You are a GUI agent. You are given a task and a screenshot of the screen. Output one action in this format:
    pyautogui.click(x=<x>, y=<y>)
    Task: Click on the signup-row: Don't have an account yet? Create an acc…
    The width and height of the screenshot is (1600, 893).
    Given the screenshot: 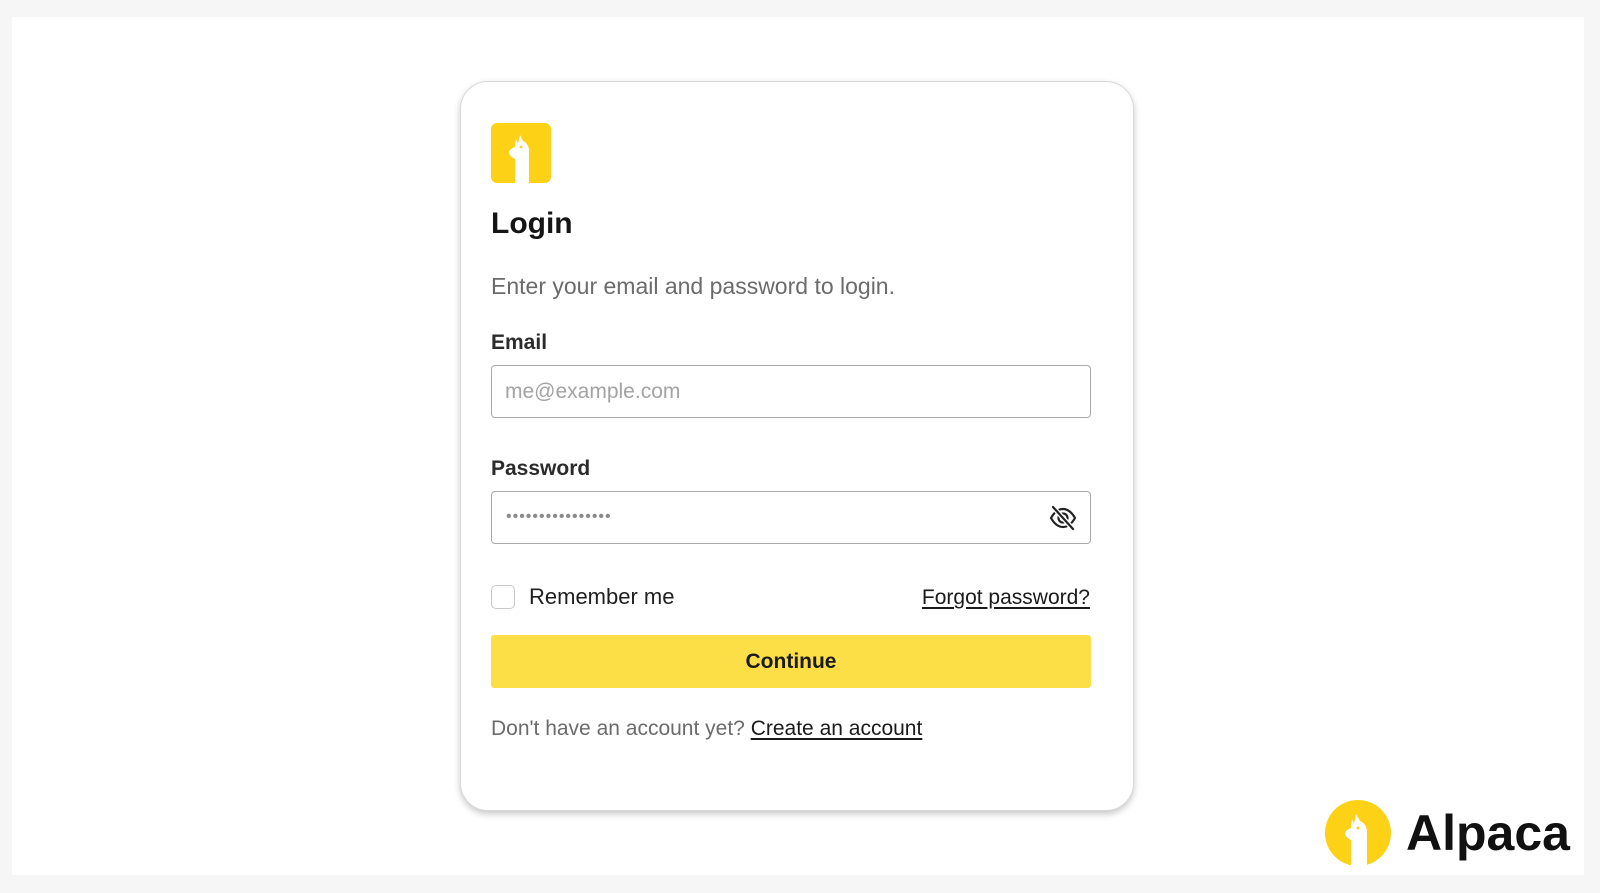 What is the action you would take?
    pyautogui.click(x=706, y=728)
    